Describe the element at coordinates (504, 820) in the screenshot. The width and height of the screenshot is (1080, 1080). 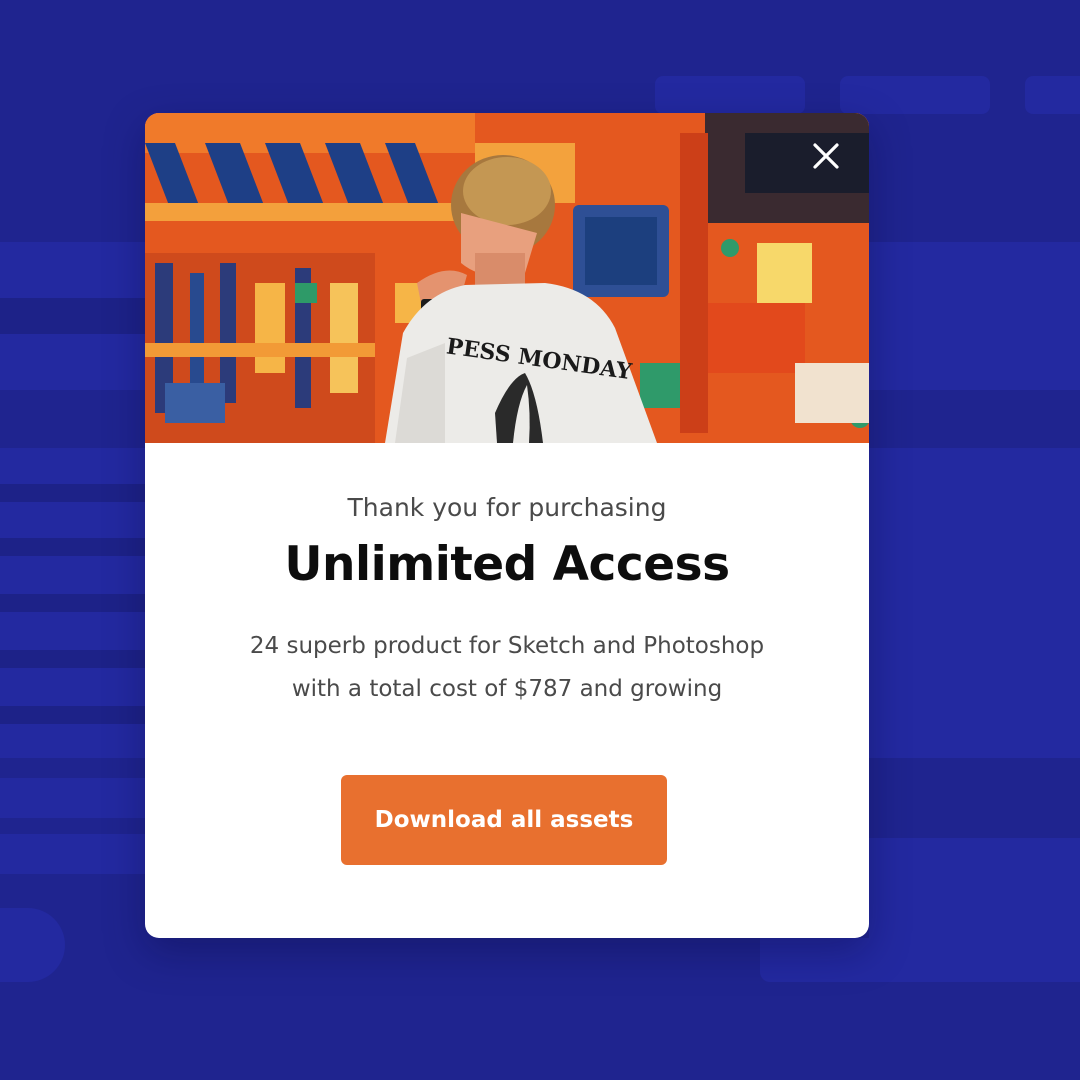
I see `download-all-assets-button: Download all assets` at that location.